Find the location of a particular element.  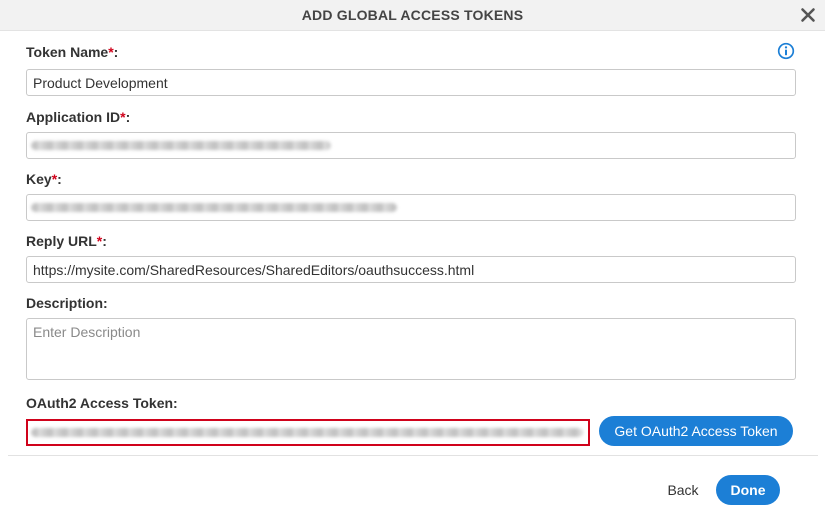

back-button: Back is located at coordinates (683, 490).